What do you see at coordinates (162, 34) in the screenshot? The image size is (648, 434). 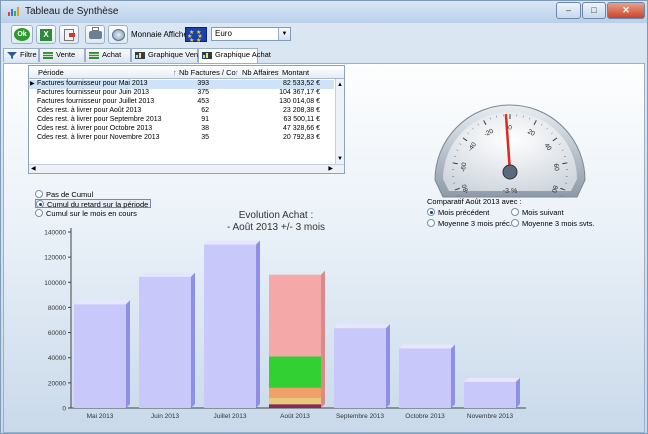 I see `currency-label: Monnaie Affichée` at bounding box center [162, 34].